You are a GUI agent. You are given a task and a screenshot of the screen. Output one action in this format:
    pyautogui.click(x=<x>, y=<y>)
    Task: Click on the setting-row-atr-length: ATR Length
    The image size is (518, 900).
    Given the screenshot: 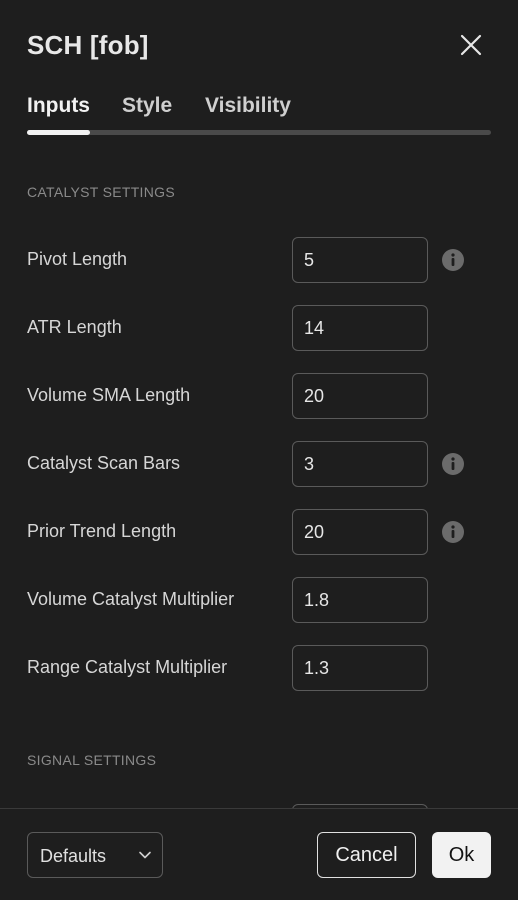 What is the action you would take?
    pyautogui.click(x=259, y=328)
    